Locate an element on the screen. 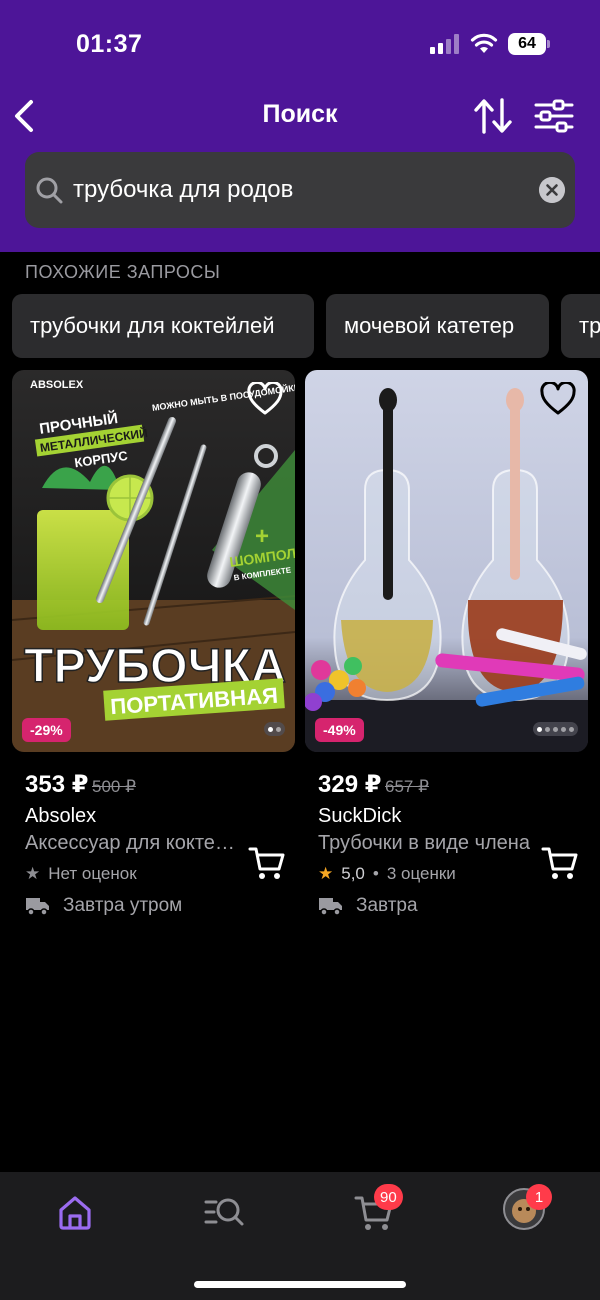 This screenshot has height=1300, width=600. price: 329 ₽ is located at coordinates (350, 784).